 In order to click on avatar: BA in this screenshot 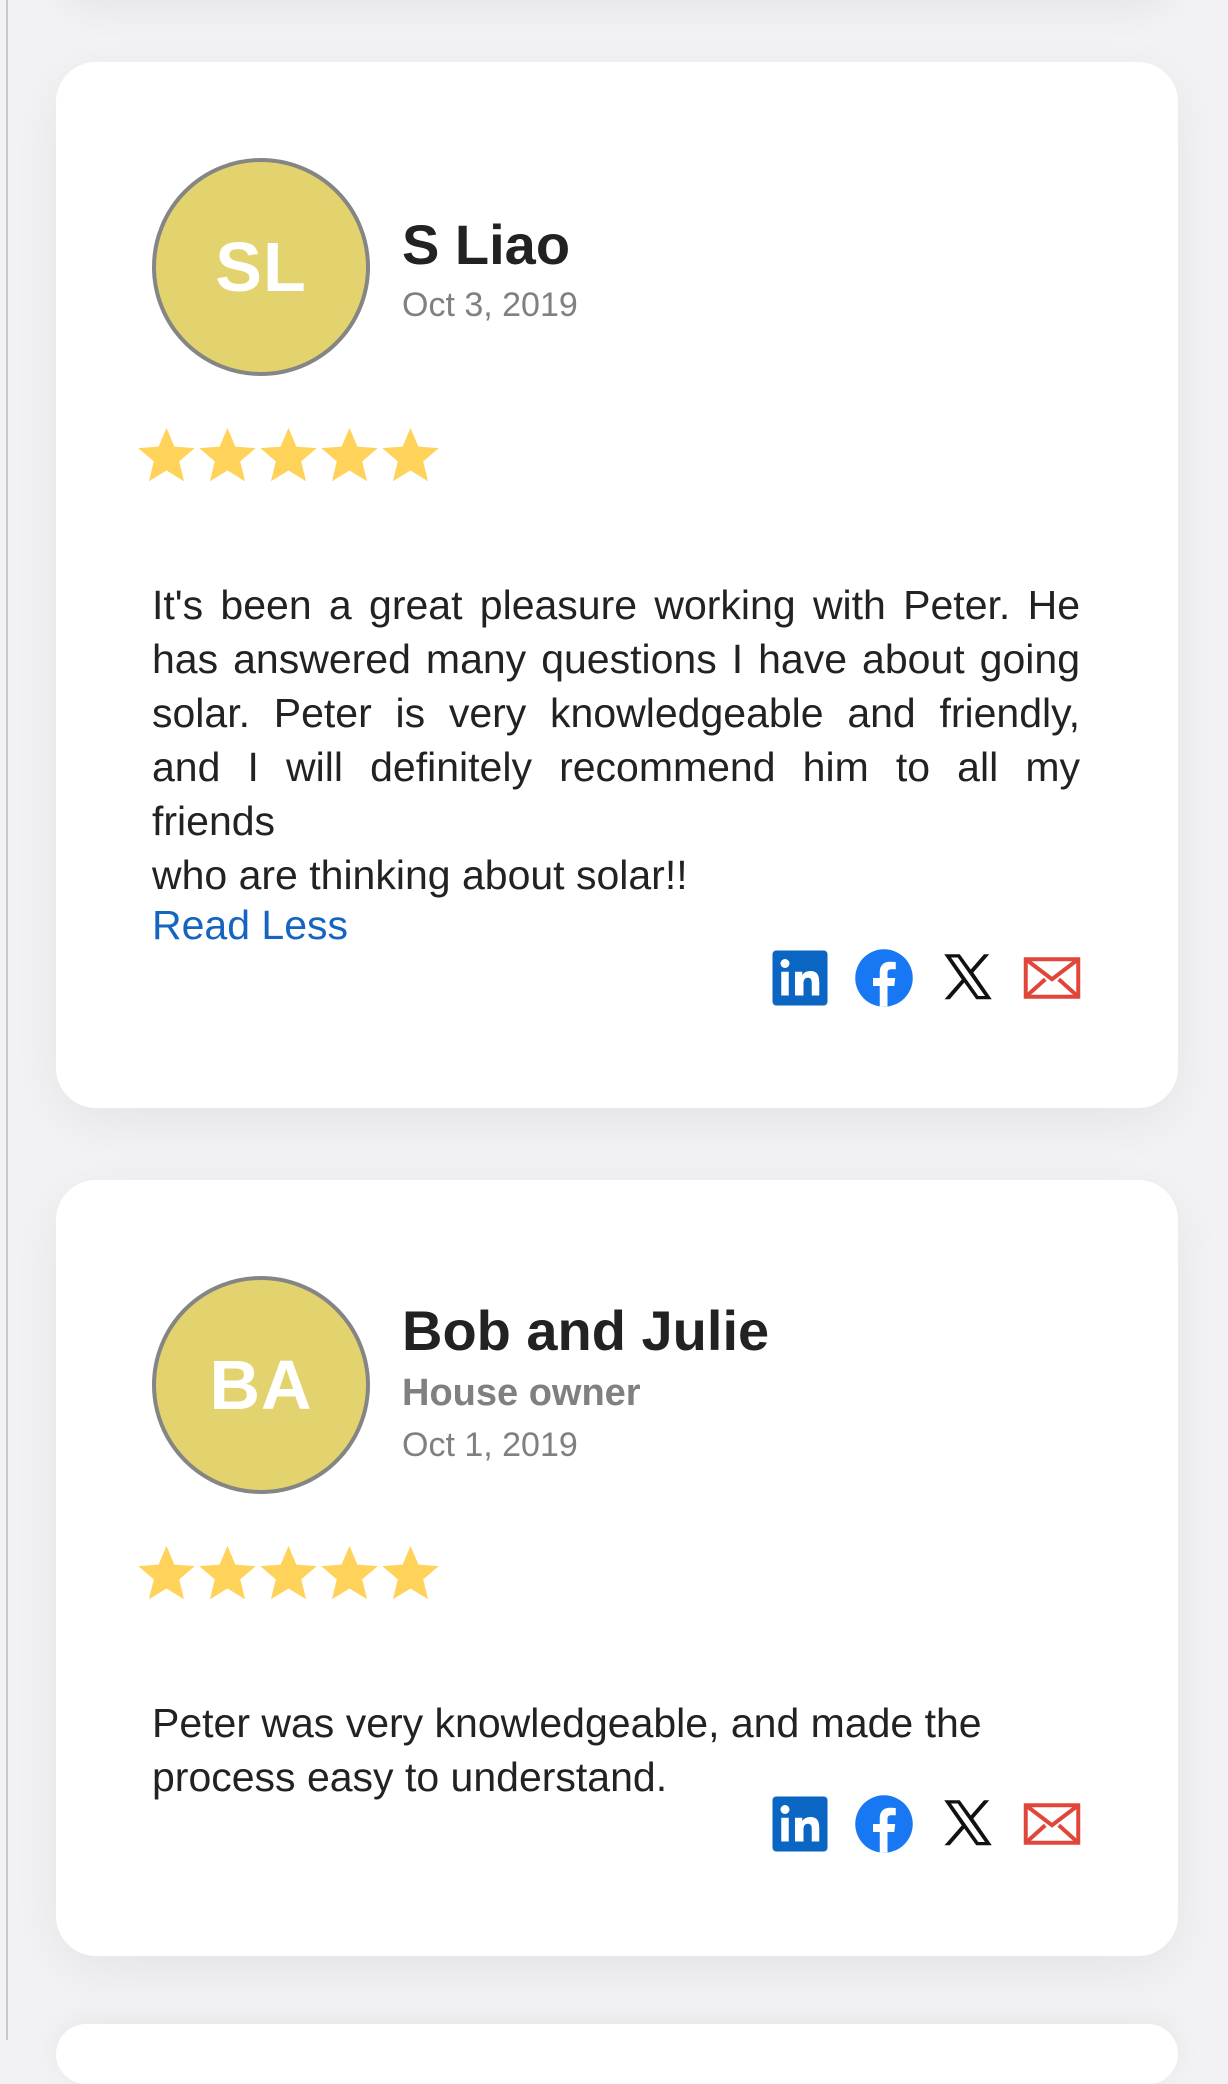, I will do `click(261, 1385)`.